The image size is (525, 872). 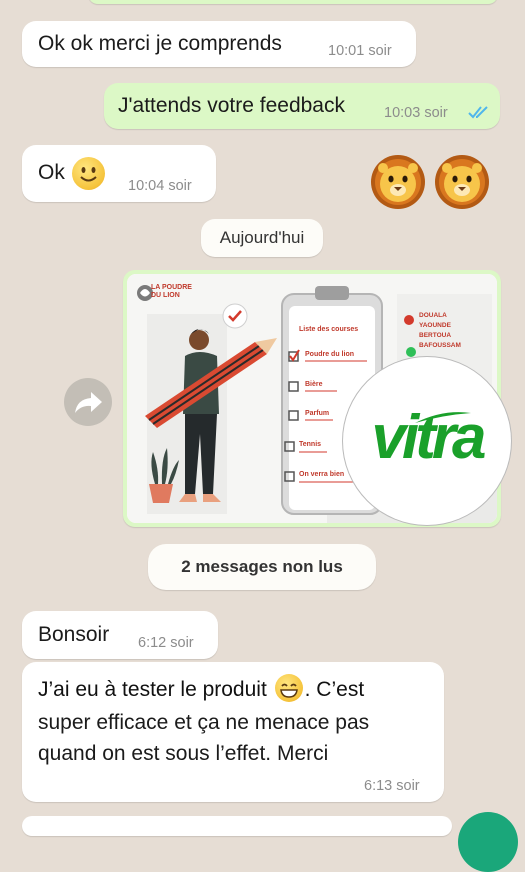 I want to click on next-message-edge, so click(x=237, y=826).